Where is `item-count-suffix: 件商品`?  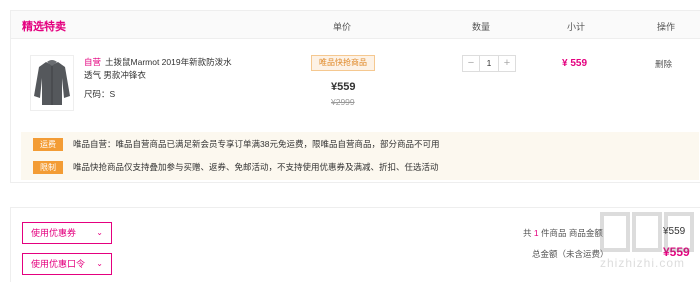
item-count-suffix: 件商品 is located at coordinates (554, 233).